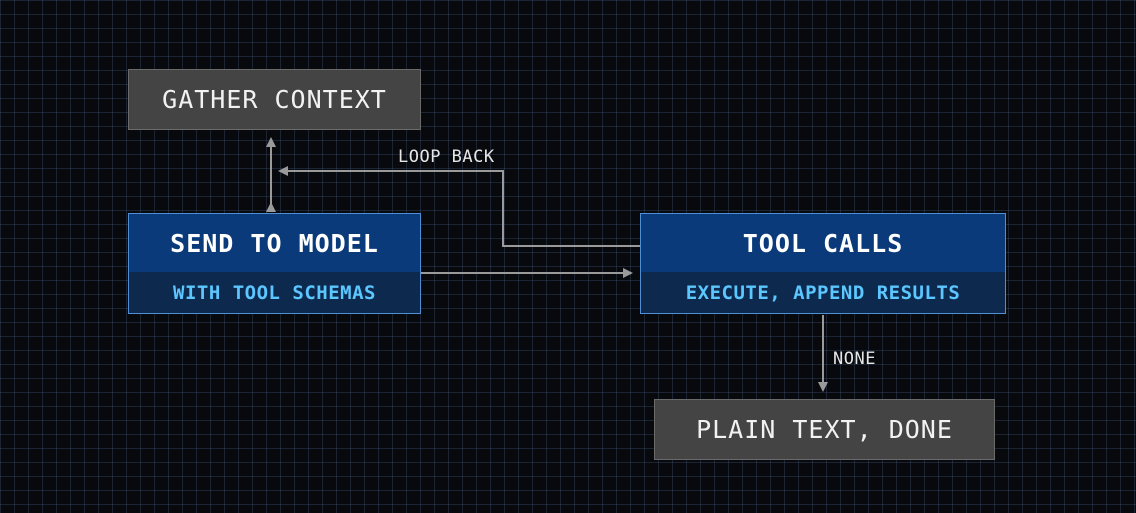 The width and height of the screenshot is (1136, 513). I want to click on tool-calls-node: TOOL CALLS EXECUTE, APPEND RESULTS, so click(823, 263).